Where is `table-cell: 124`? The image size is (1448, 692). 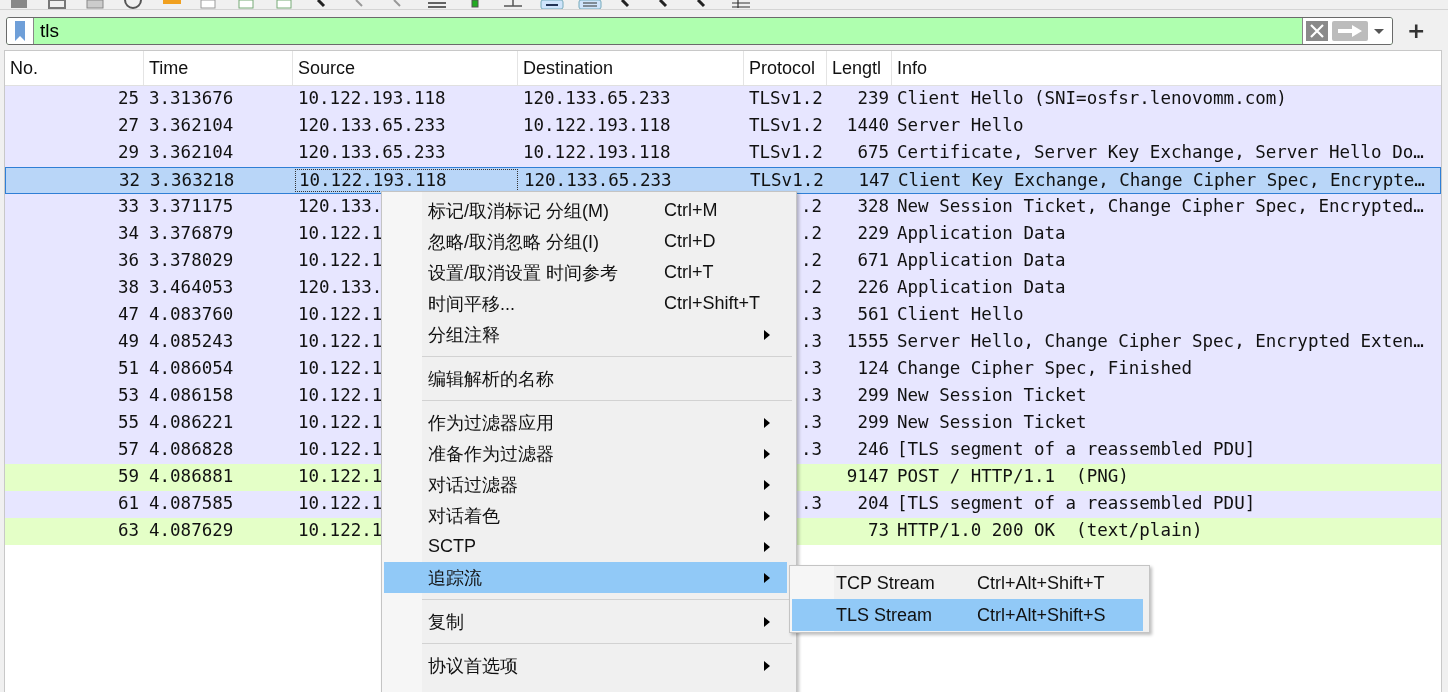 table-cell: 124 is located at coordinates (873, 368).